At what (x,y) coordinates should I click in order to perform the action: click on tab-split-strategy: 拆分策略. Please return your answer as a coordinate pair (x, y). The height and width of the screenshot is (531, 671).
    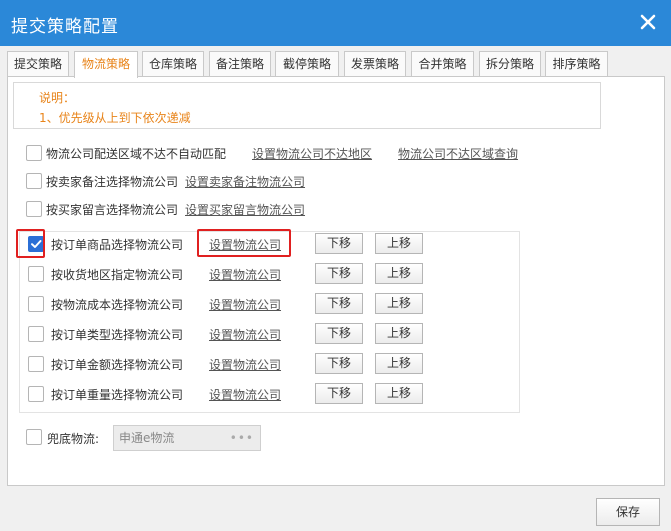
    Looking at the image, I should click on (510, 64).